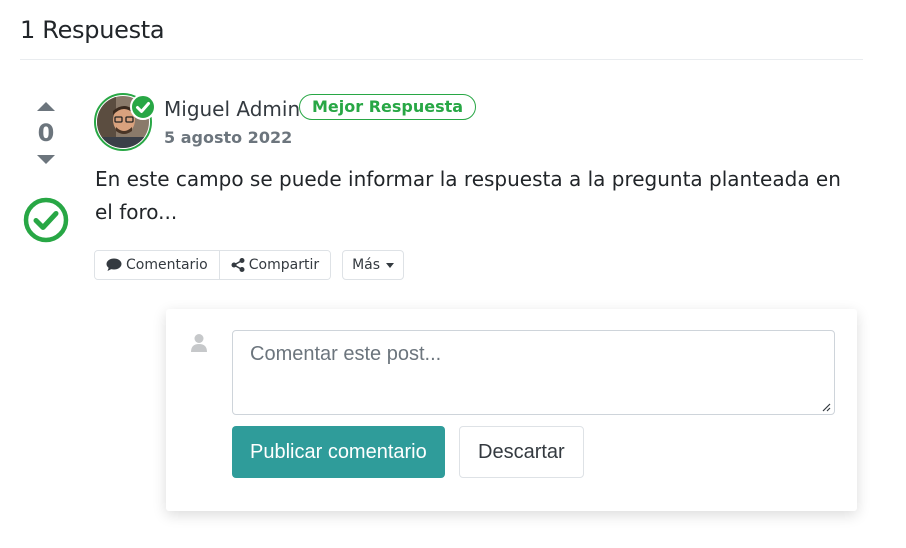  Describe the element at coordinates (228, 137) in the screenshot. I see `post-date: 5 agosto 2022` at that location.